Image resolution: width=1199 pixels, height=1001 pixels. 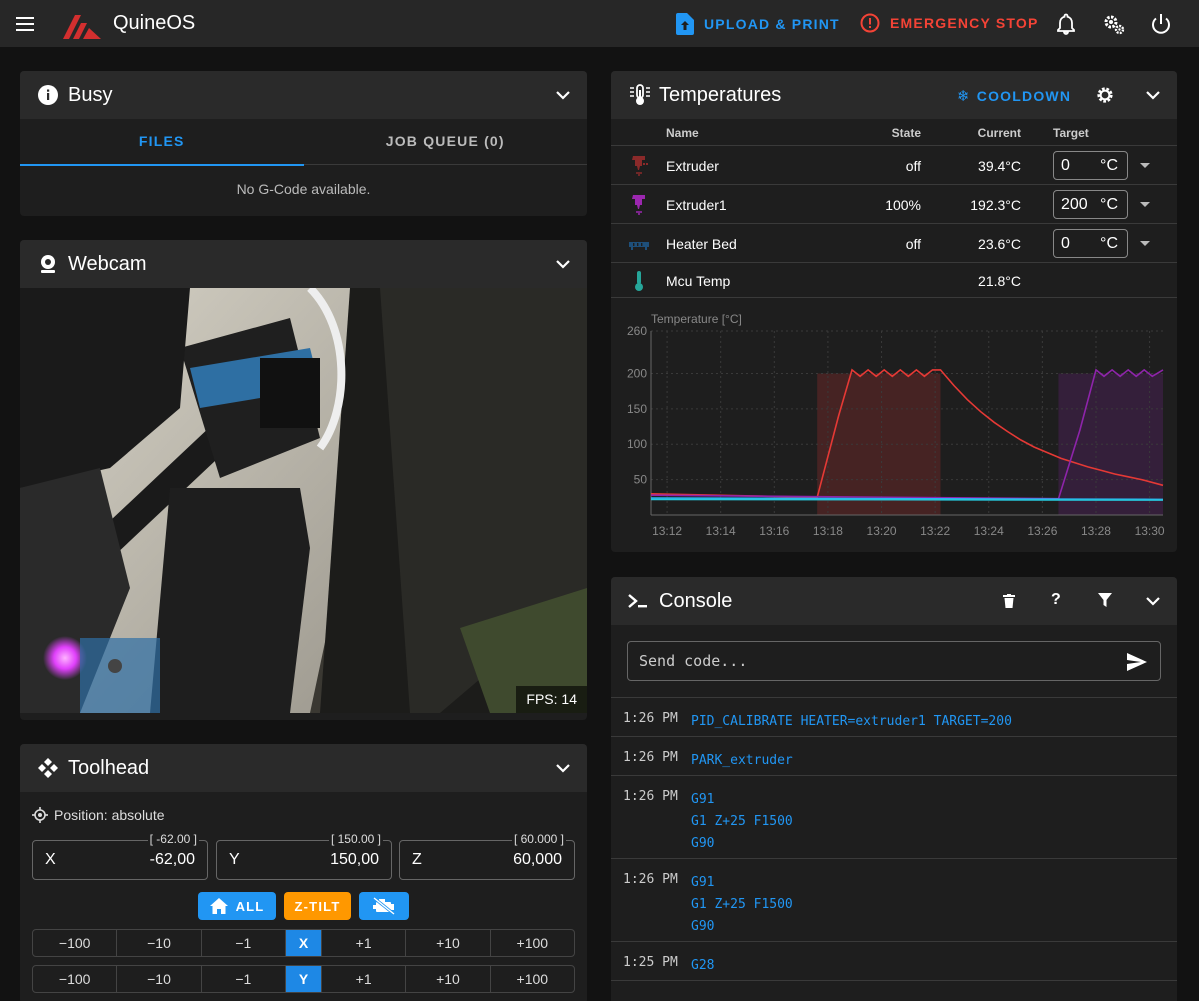 I want to click on console-panel-title: Console, so click(x=696, y=601).